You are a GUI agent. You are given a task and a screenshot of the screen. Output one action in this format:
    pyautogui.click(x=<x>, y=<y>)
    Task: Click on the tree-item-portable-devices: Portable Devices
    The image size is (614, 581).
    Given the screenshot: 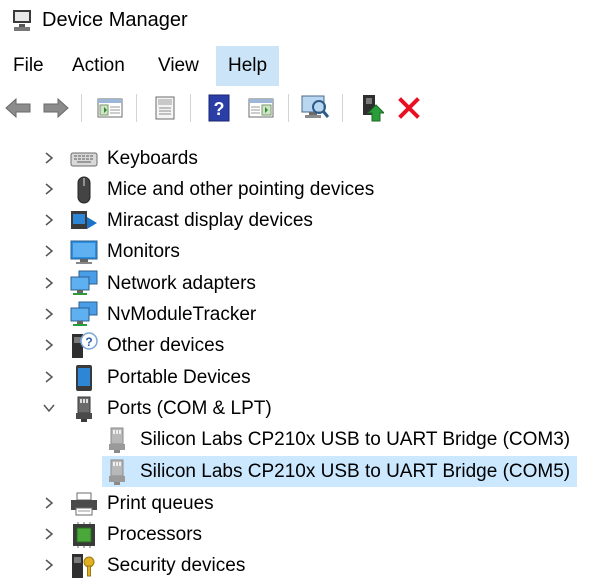 What is the action you would take?
    pyautogui.click(x=307, y=377)
    